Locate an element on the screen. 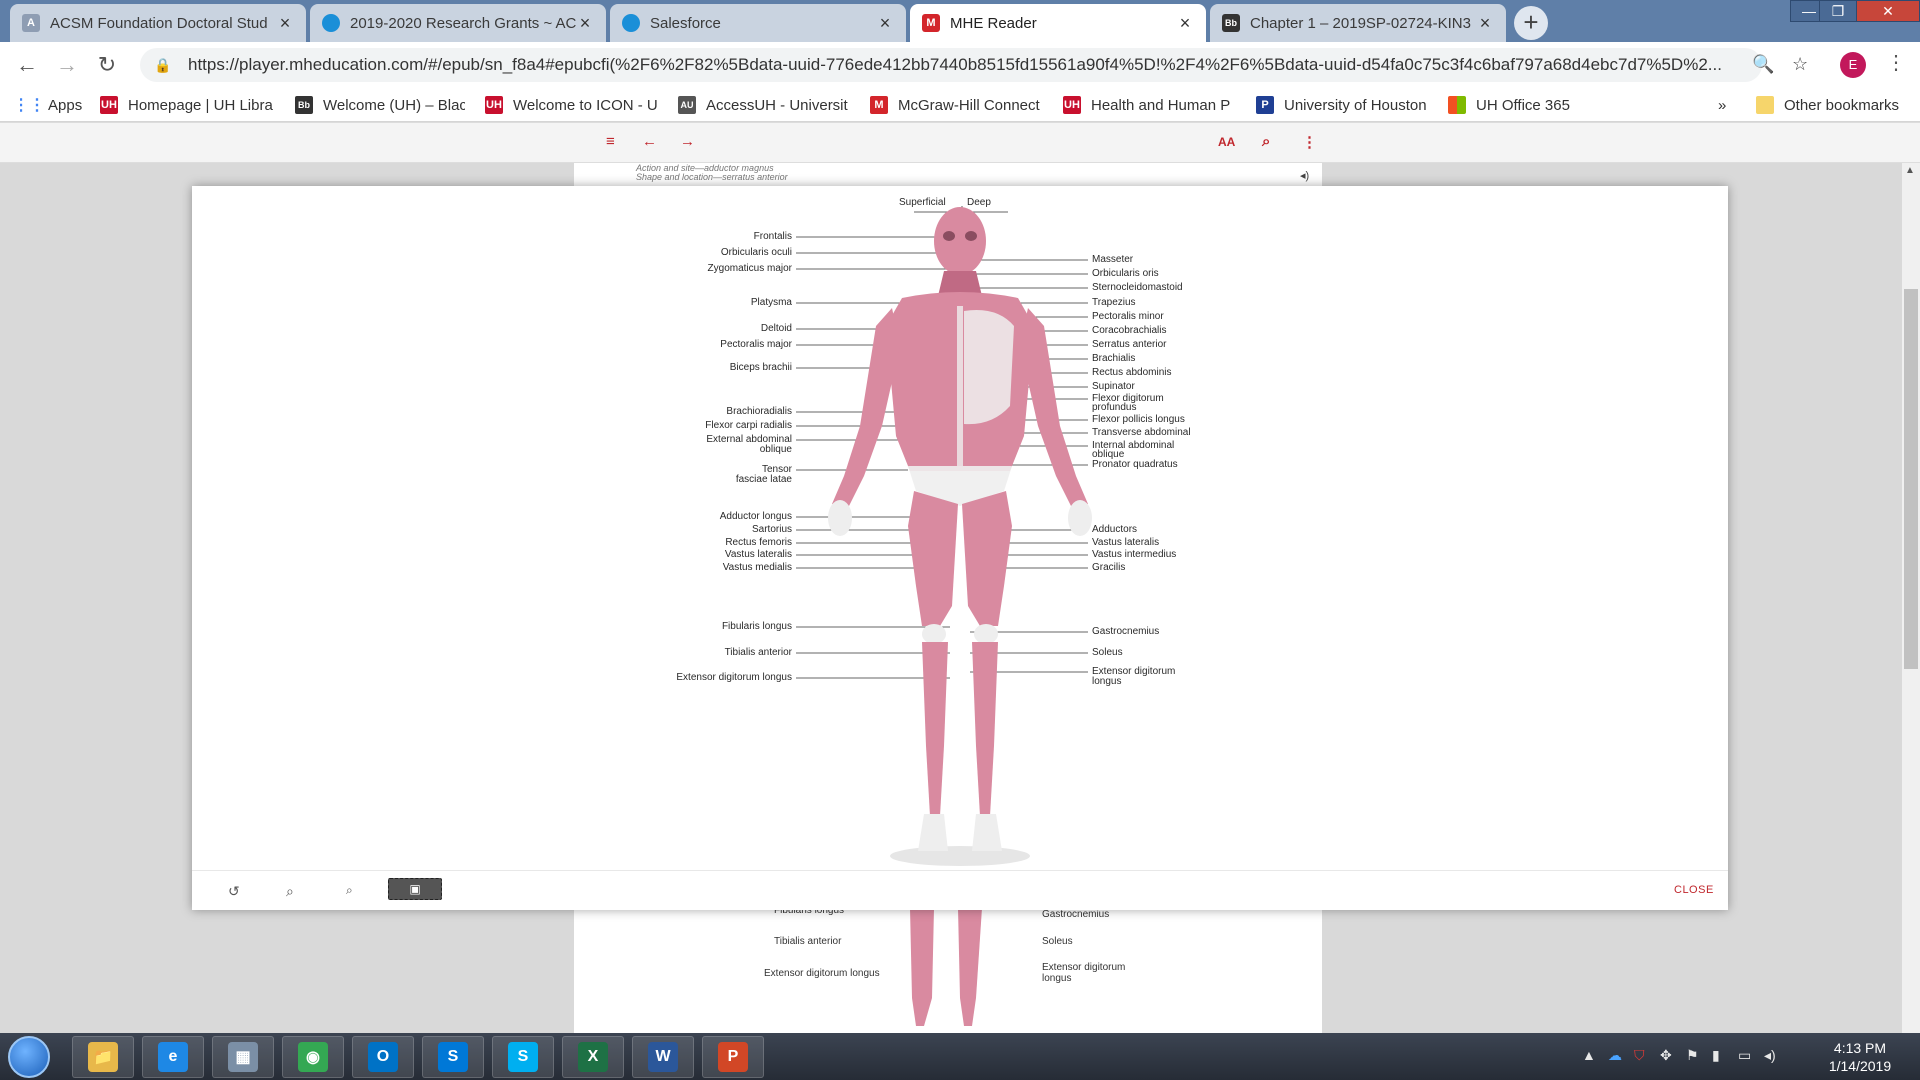 The width and height of the screenshot is (1920, 1080). taskbar-word: W is located at coordinates (663, 1057).